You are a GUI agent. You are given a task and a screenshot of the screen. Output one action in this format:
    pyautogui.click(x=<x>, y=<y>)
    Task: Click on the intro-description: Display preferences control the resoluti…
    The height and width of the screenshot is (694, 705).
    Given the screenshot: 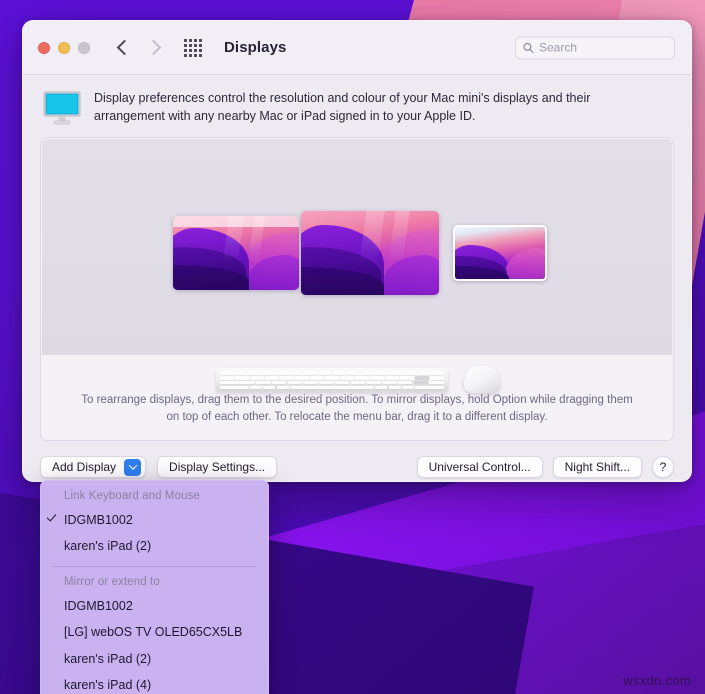 What is the action you would take?
    pyautogui.click(x=342, y=107)
    